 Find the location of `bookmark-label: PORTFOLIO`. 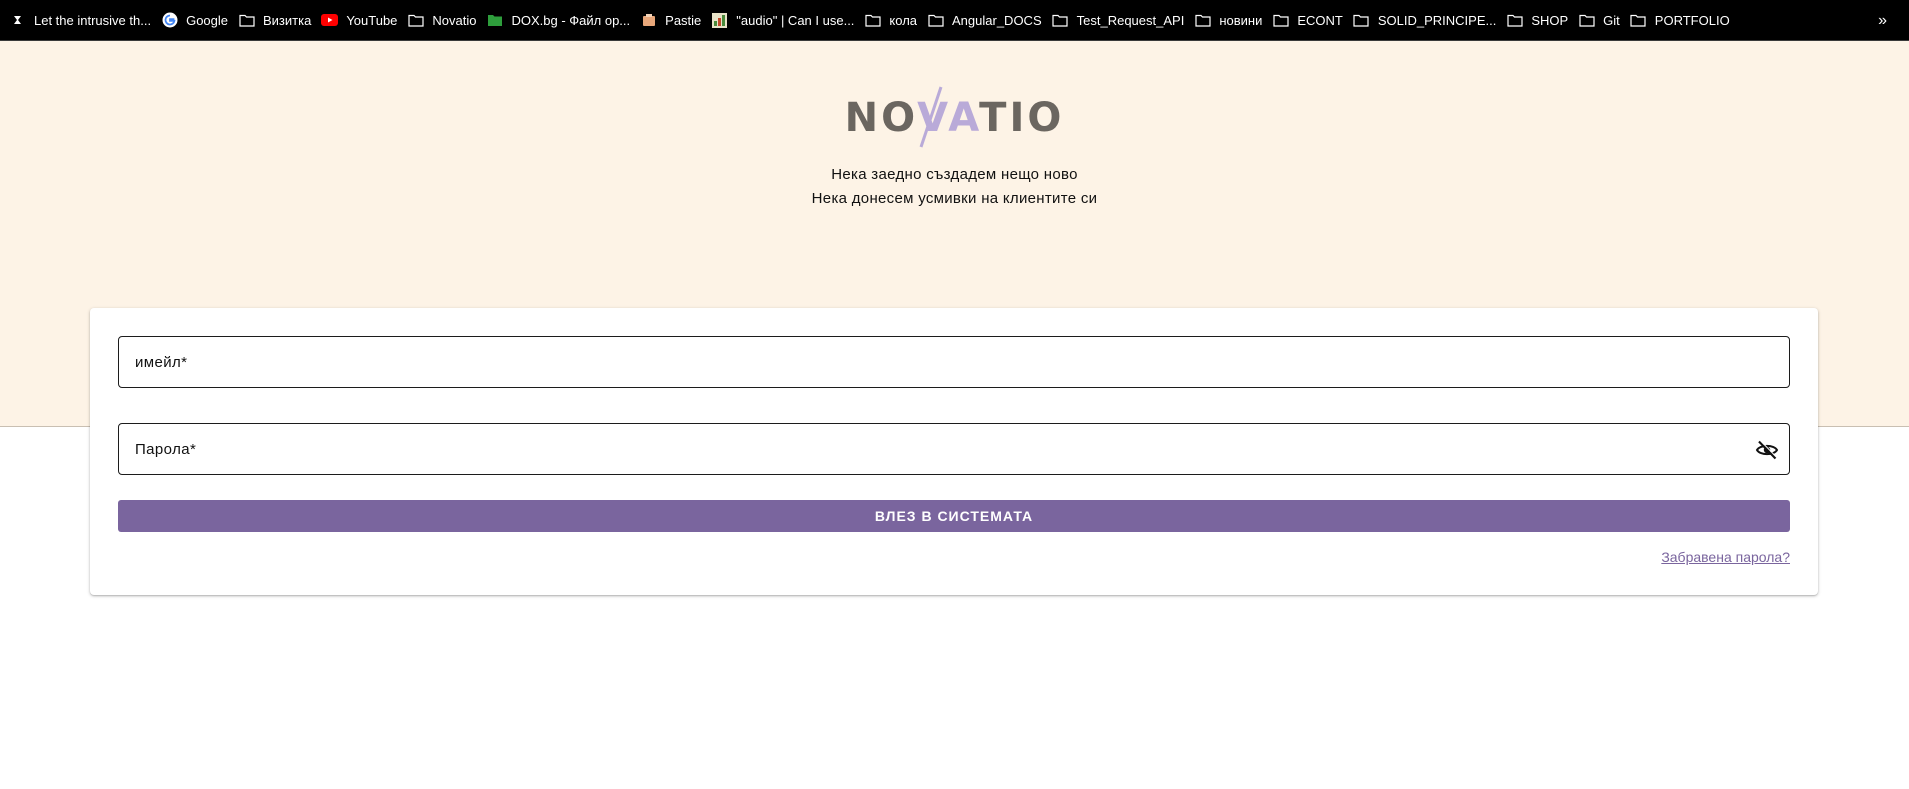

bookmark-label: PORTFOLIO is located at coordinates (1692, 20).